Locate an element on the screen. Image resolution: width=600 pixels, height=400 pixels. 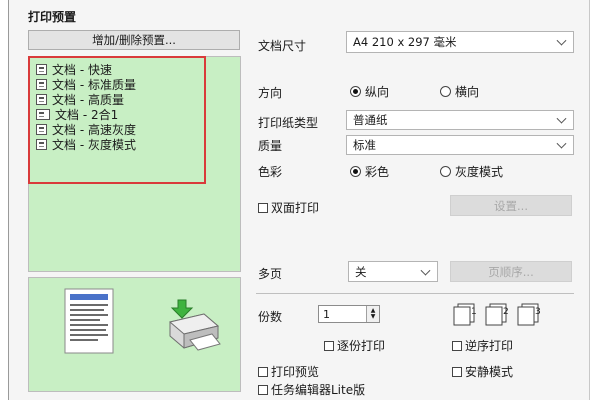
copies-label: 份数 is located at coordinates (270, 317).